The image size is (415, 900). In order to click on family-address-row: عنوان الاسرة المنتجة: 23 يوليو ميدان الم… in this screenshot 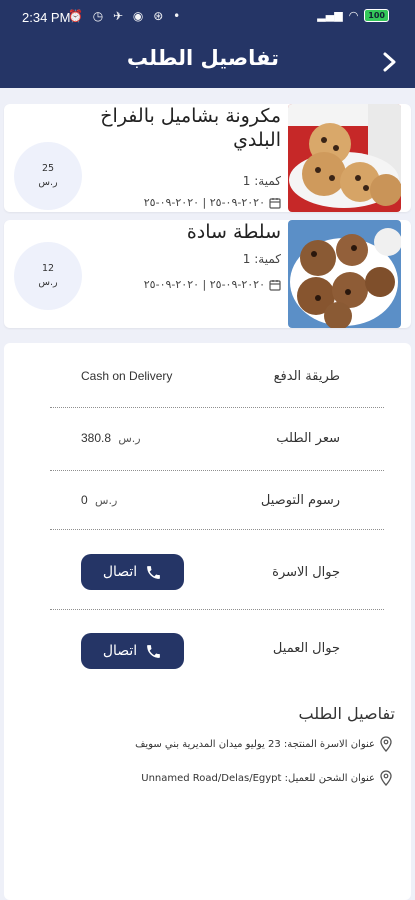, I will do `click(264, 744)`.